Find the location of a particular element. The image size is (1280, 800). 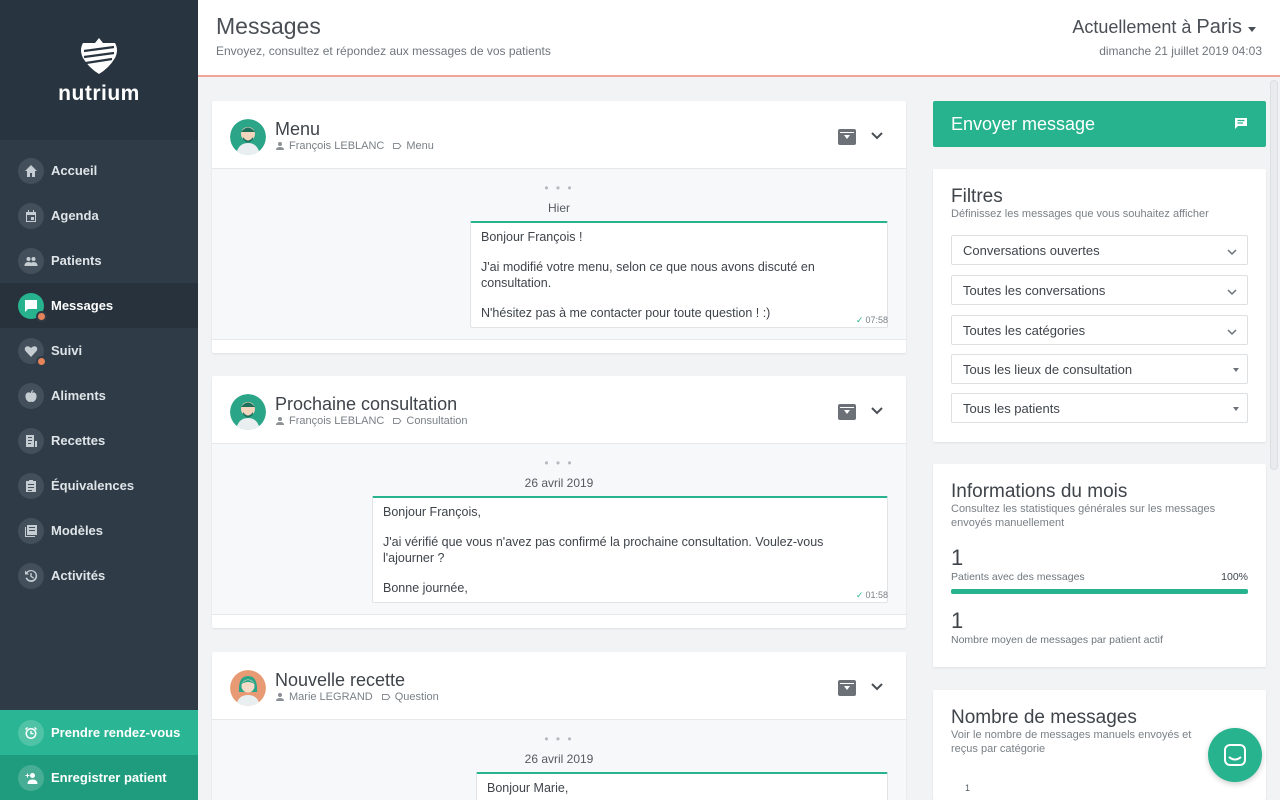

category-name: Menu is located at coordinates (420, 146).